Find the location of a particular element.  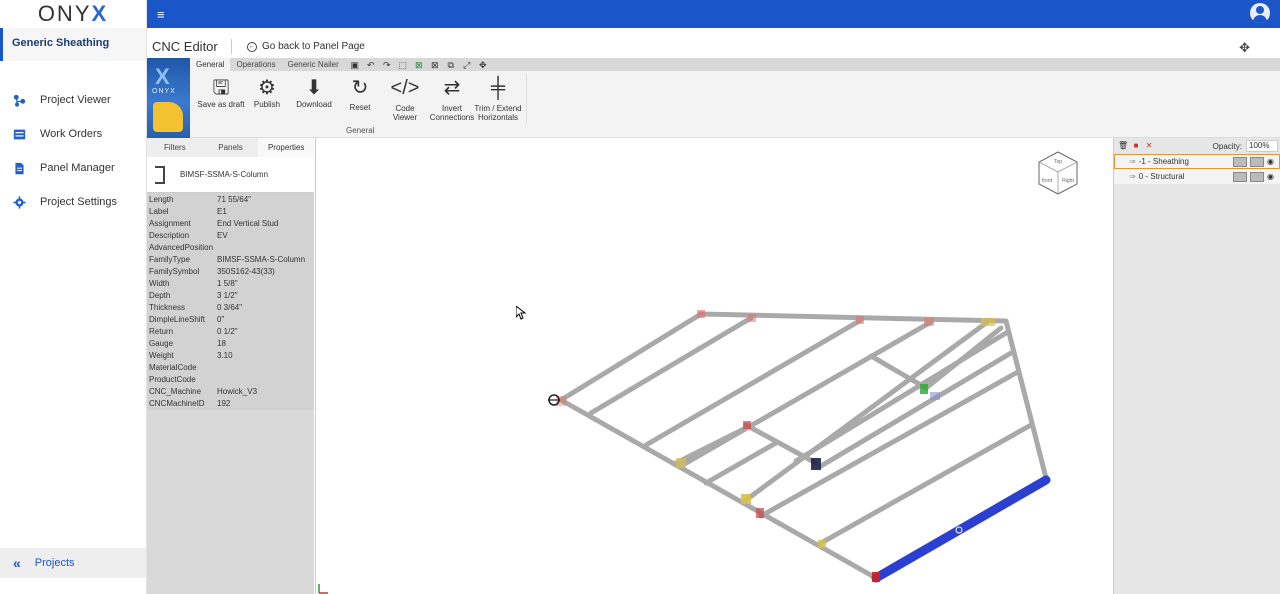

eye-slash-icon: ◉ is located at coordinates (1273, 161).